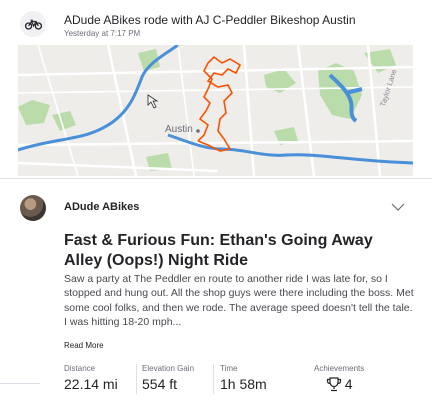  Describe the element at coordinates (229, 368) in the screenshot. I see `stat-label: Time` at that location.